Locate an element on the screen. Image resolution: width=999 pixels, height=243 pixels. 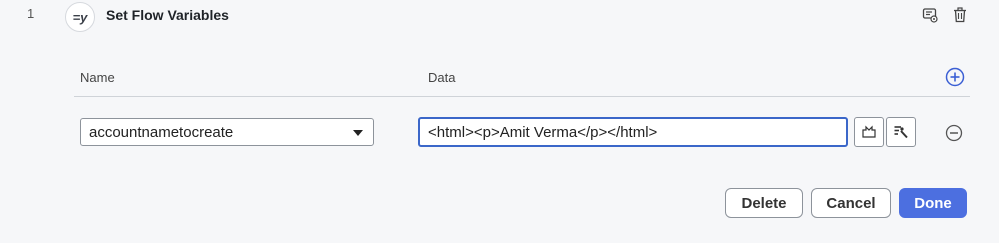
variable-data-input is located at coordinates (633, 132).